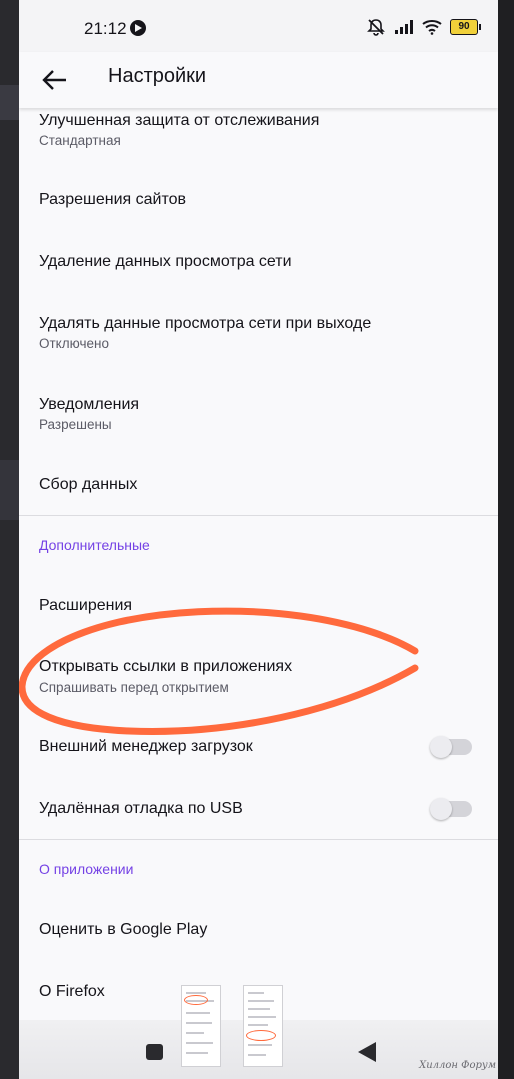  Describe the element at coordinates (179, 120) in the screenshot. I see `item-title: Улучшенная защита от отслеживания` at that location.